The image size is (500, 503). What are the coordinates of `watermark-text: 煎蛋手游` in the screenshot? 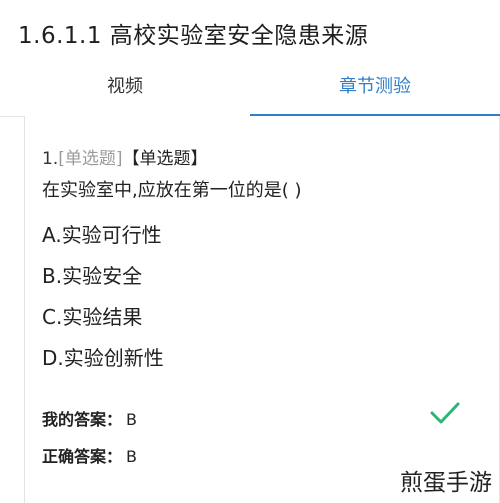 It's located at (446, 483).